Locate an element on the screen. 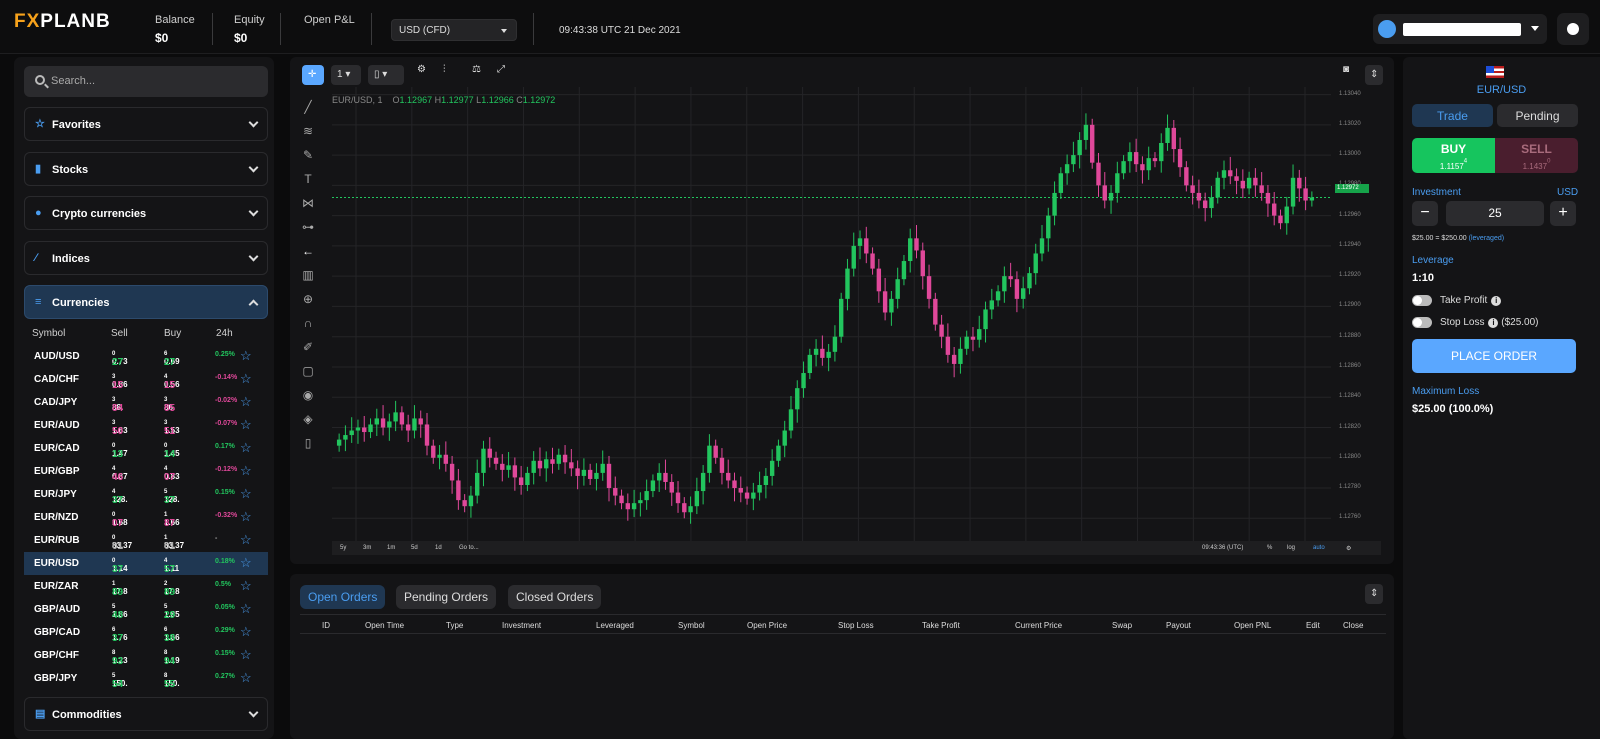  increase-button: + is located at coordinates (1563, 213).